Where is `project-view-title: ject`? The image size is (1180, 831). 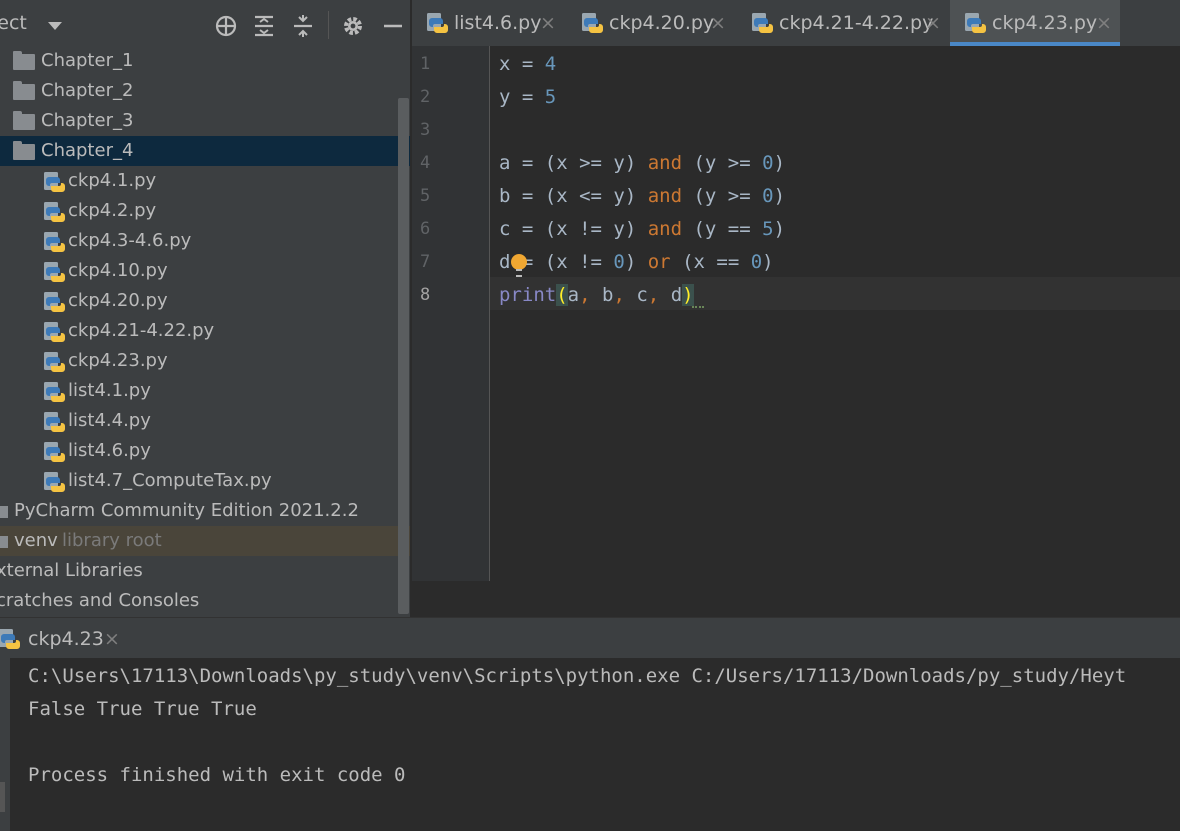 project-view-title: ject is located at coordinates (13, 23).